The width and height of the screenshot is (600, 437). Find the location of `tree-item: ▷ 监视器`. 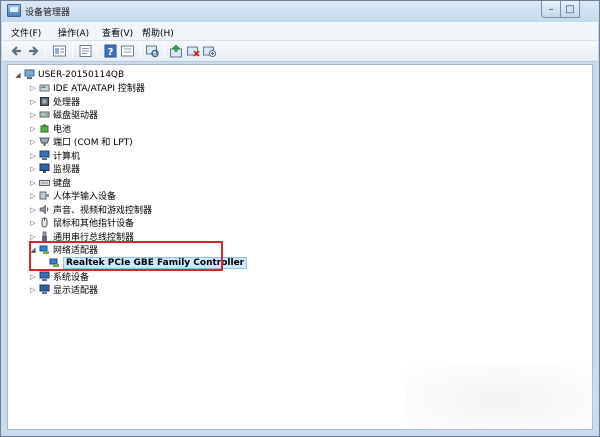

tree-item: ▷ 监视器 is located at coordinates (54, 168).